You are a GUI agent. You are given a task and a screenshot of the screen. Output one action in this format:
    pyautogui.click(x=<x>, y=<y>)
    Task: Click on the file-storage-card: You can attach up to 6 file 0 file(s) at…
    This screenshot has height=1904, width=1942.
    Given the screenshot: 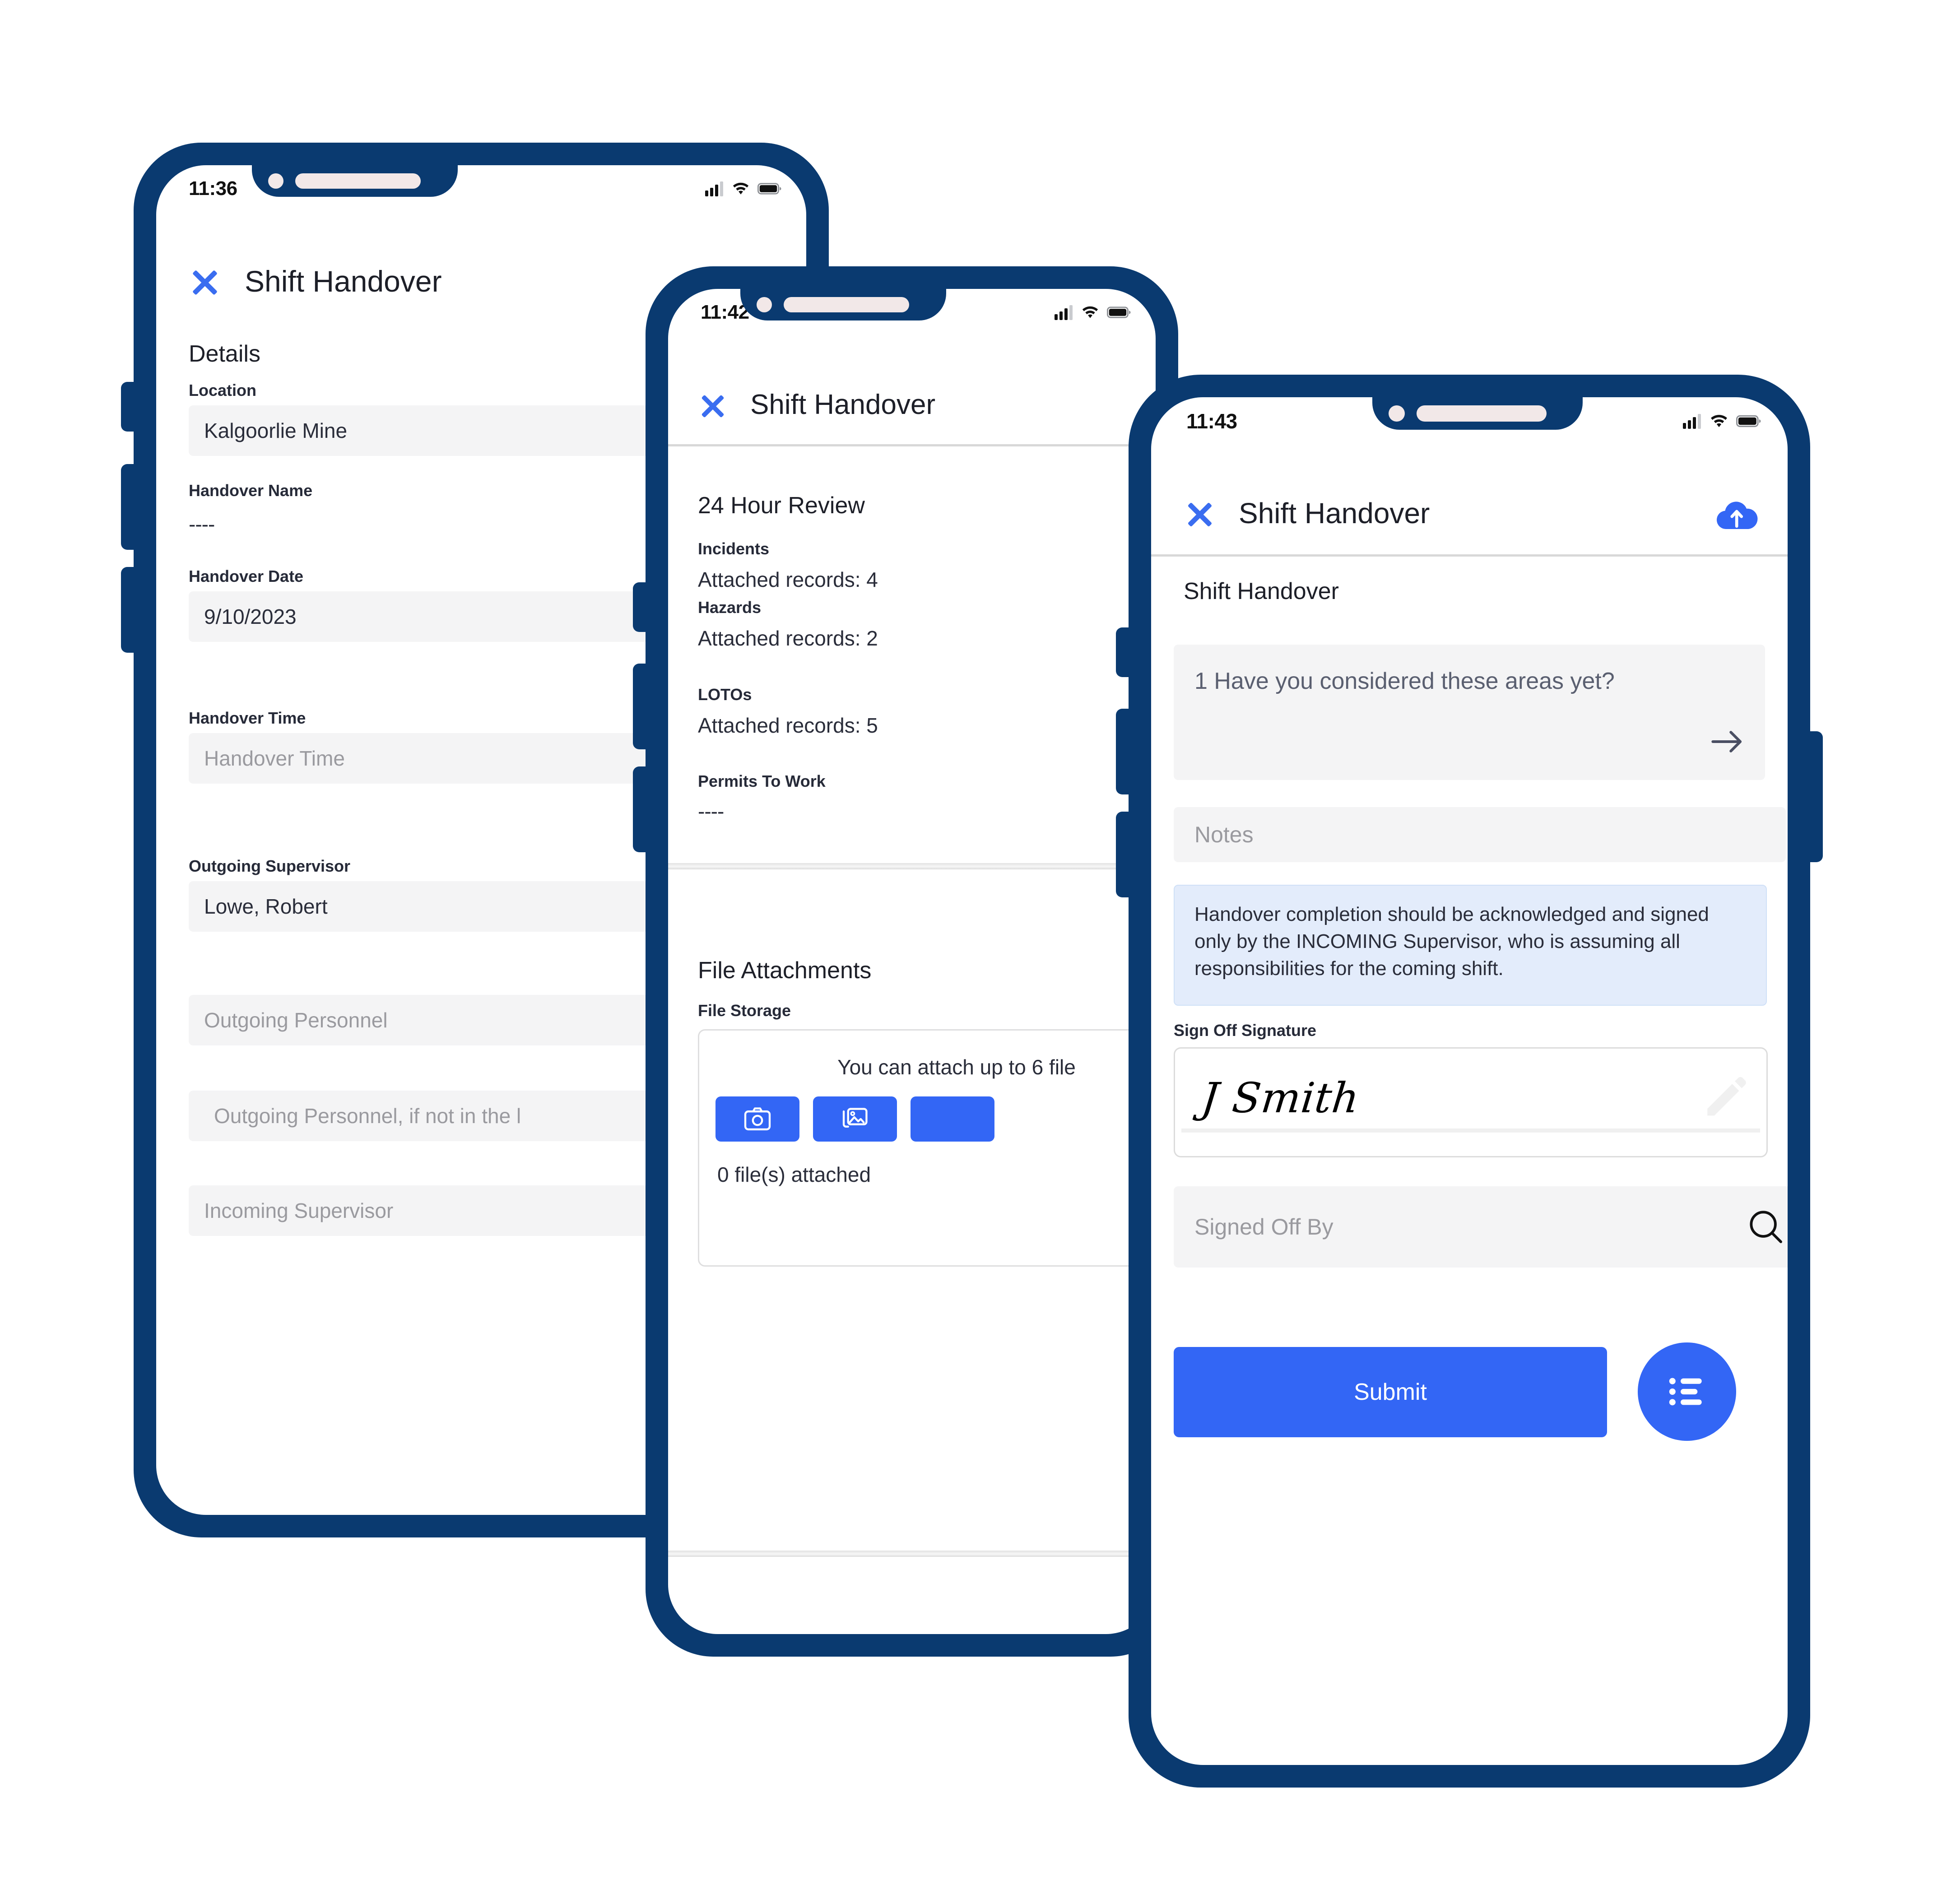 What is the action you would take?
    pyautogui.click(x=927, y=1148)
    